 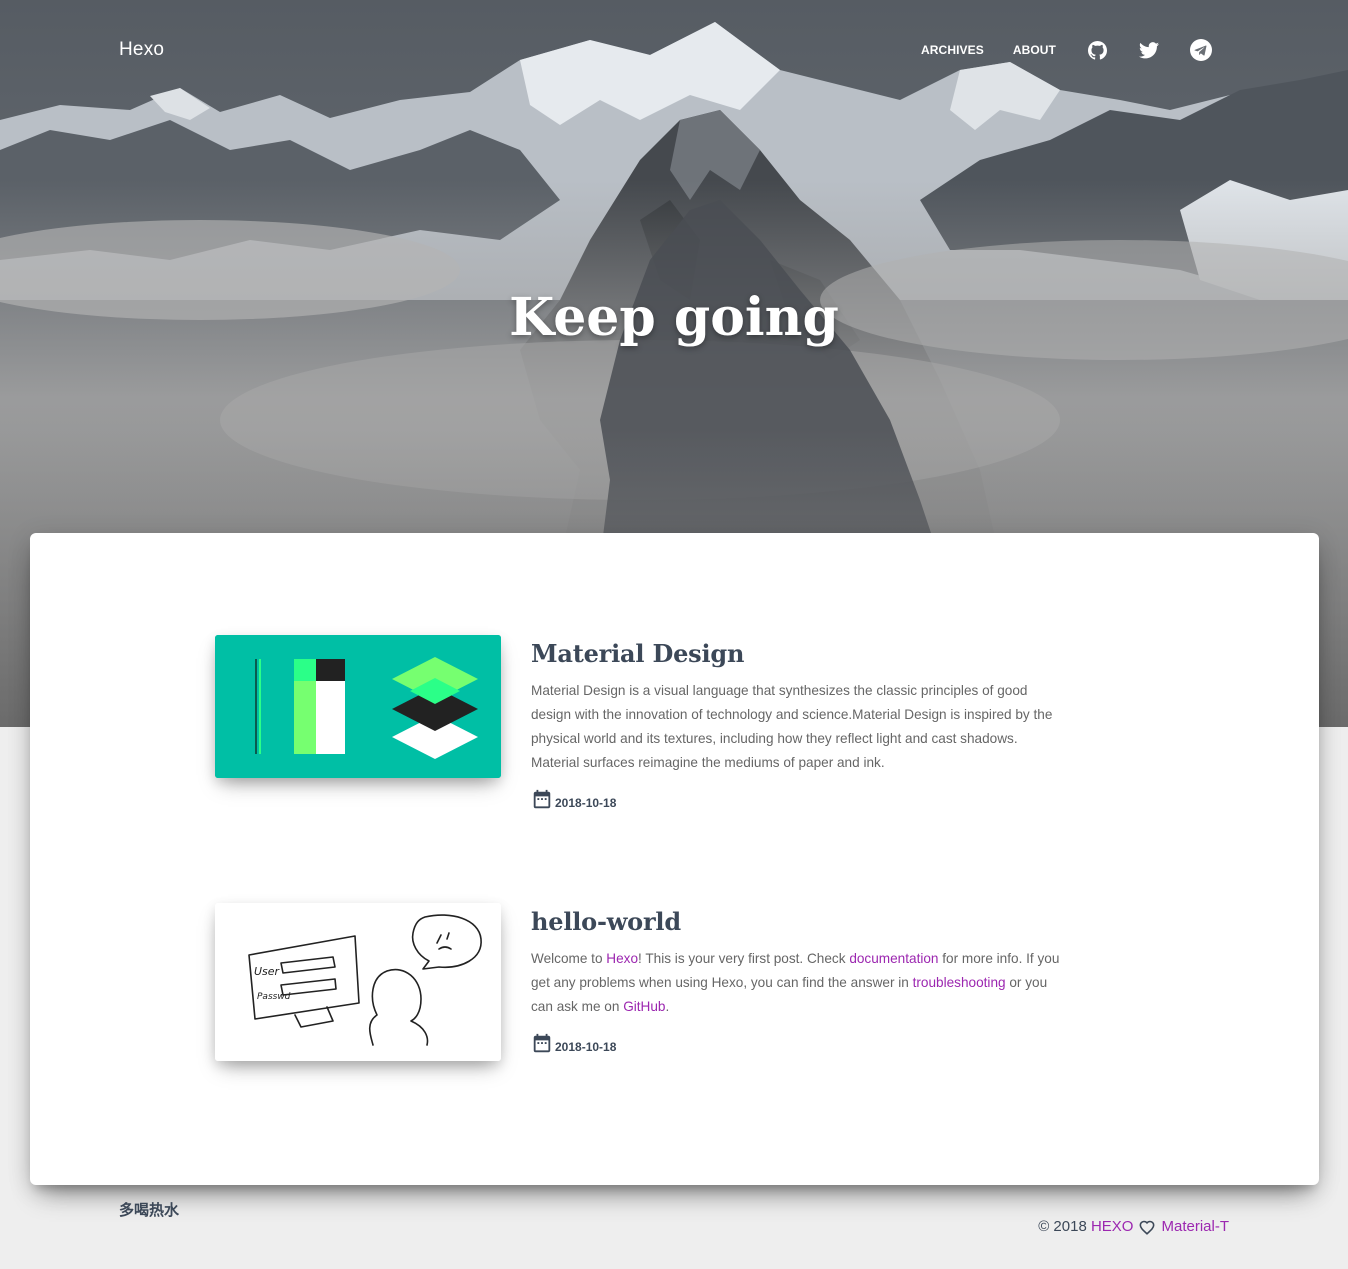 What do you see at coordinates (1147, 1227) in the screenshot?
I see `heart-icon` at bounding box center [1147, 1227].